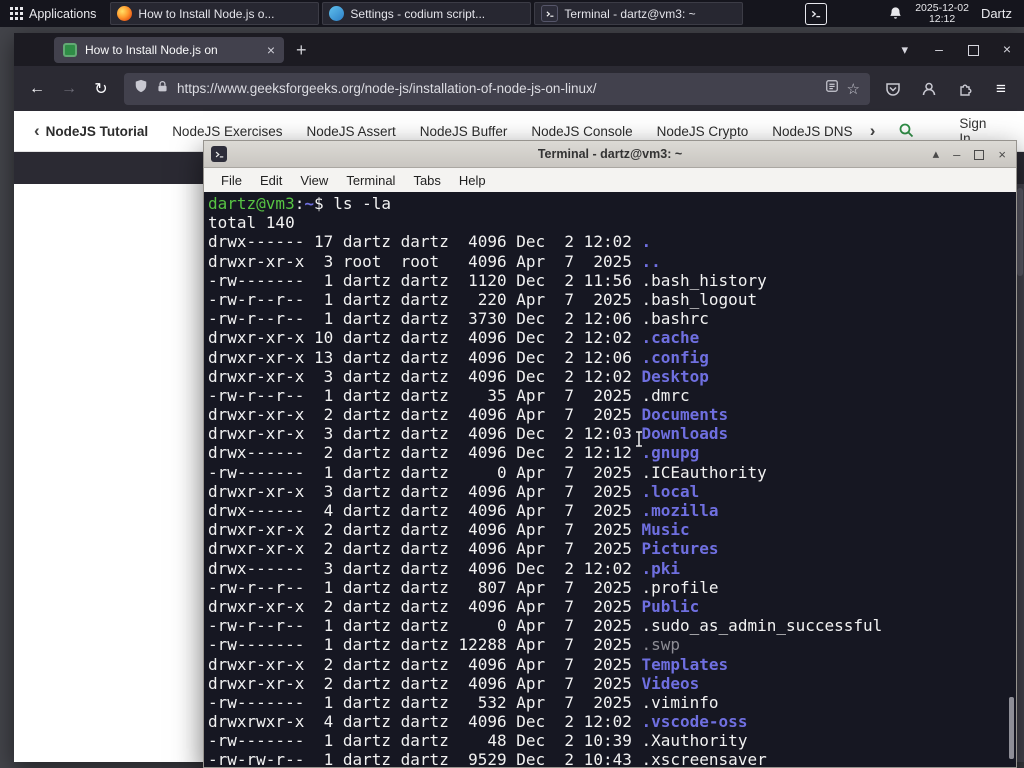 The height and width of the screenshot is (768, 1024). I want to click on gfg-nav-item: NodeJS Tutorial, so click(97, 131).